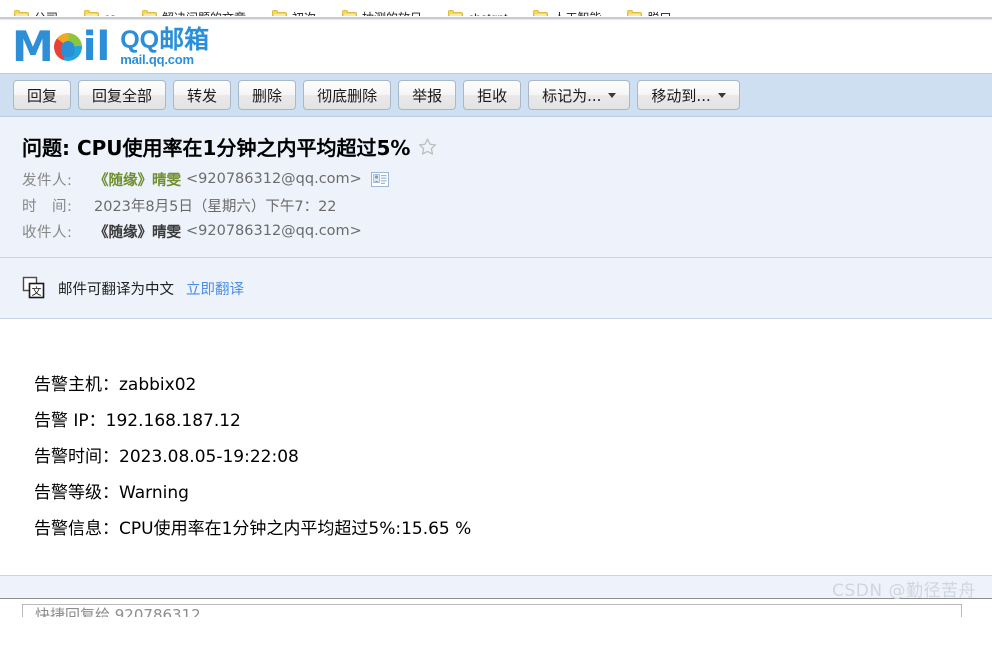  What do you see at coordinates (116, 289) in the screenshot?
I see `translate-text: 邮件可翻译为中文` at bounding box center [116, 289].